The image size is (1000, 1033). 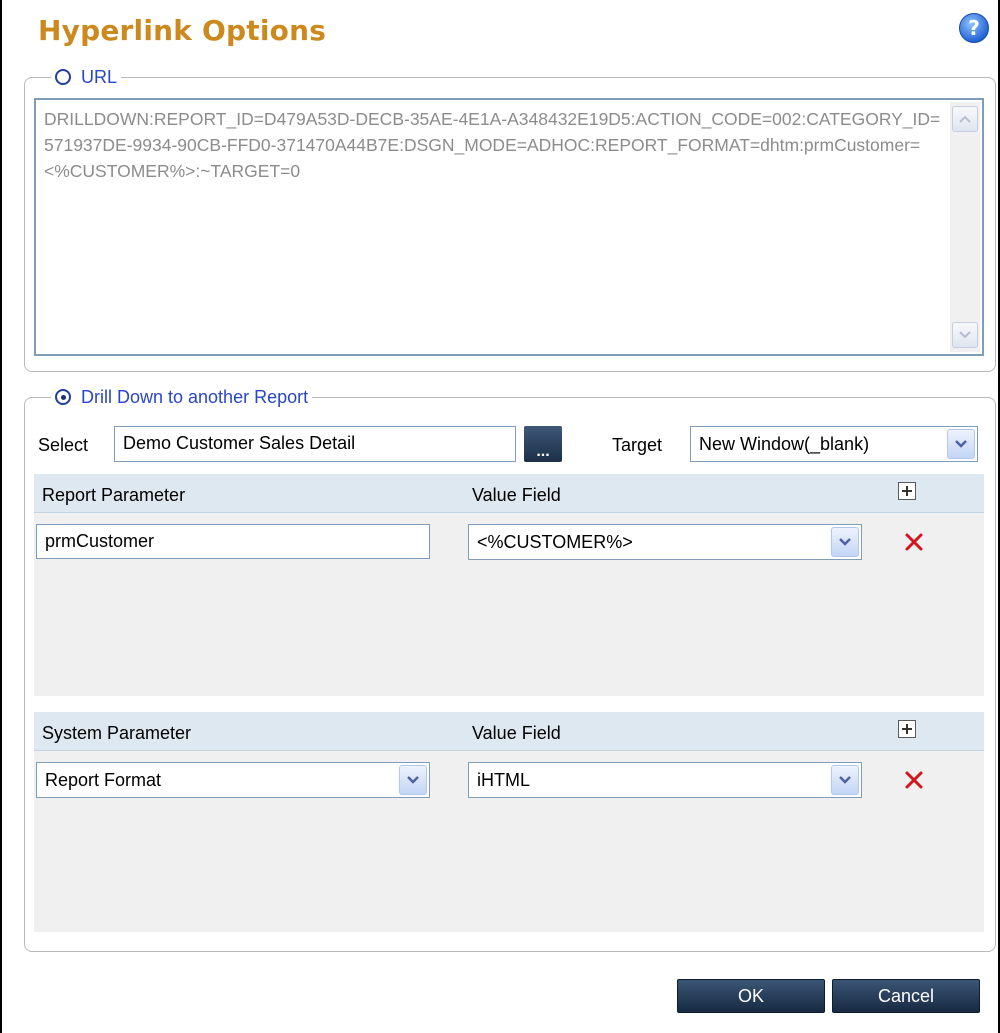 I want to click on drilldown-legend: Drill Down to another Report, so click(x=181, y=397).